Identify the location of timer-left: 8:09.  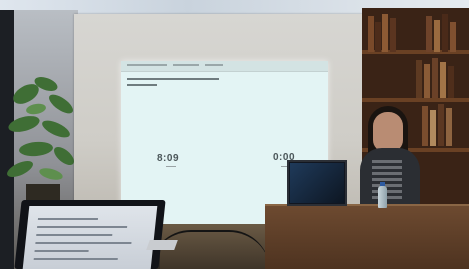
(168, 158).